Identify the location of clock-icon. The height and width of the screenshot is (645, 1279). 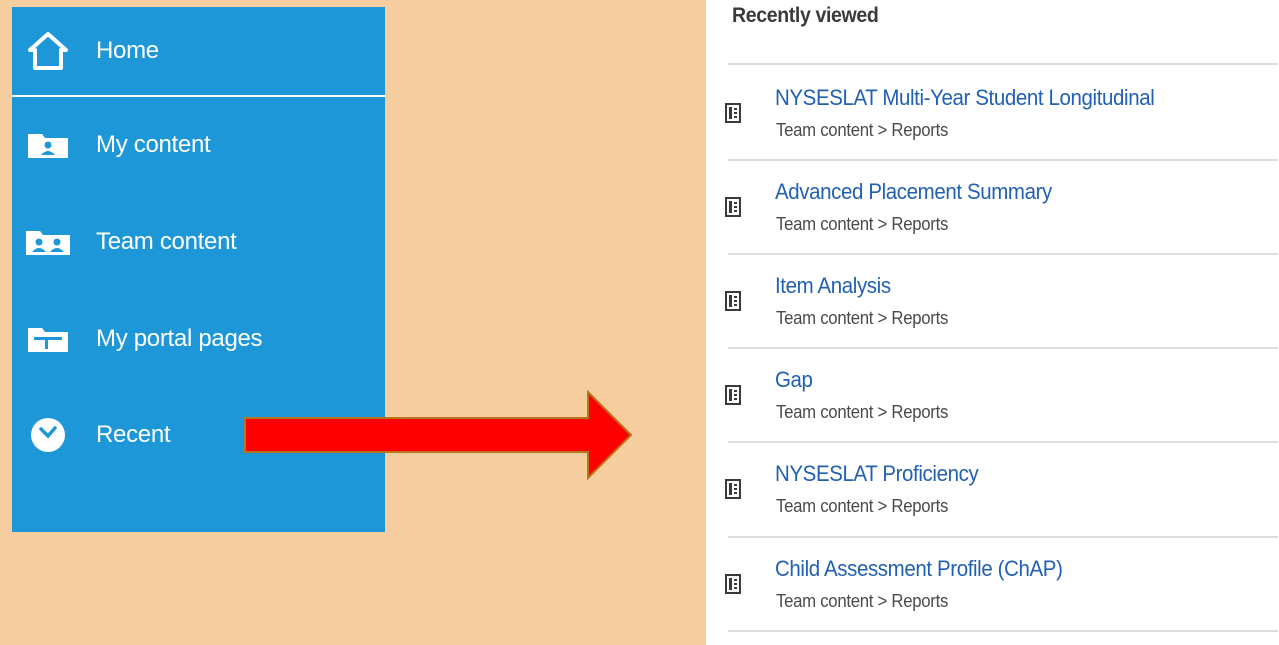
(48, 435).